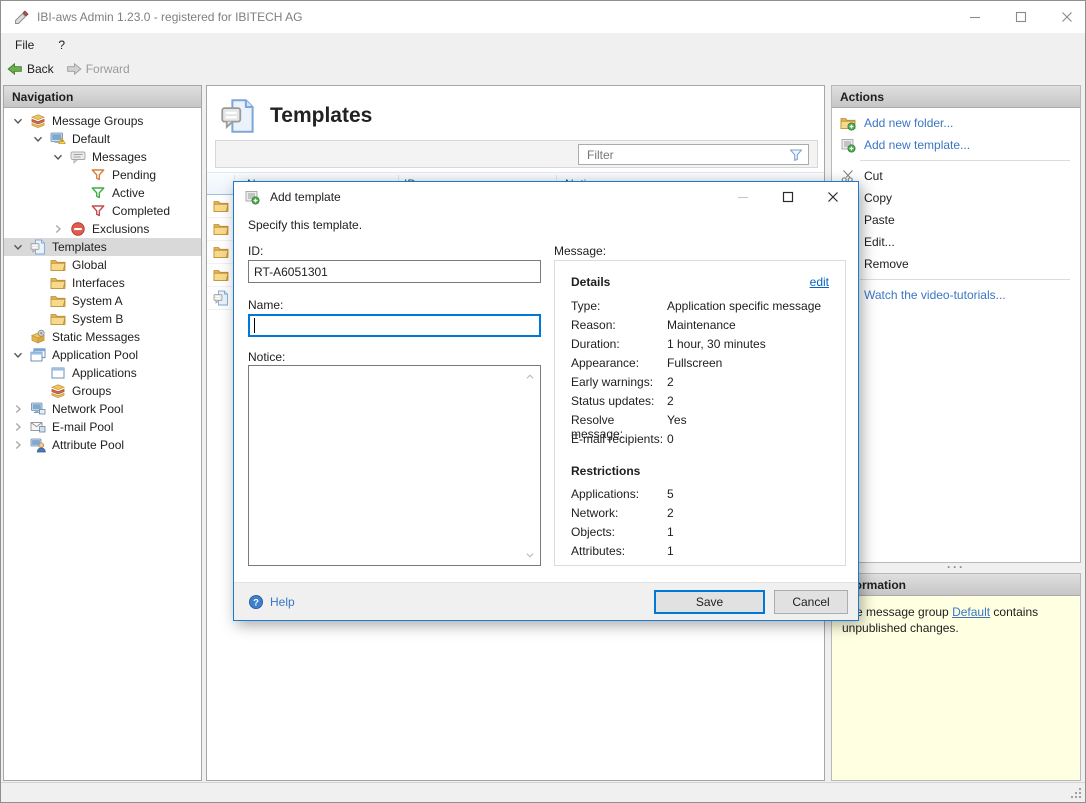 This screenshot has height=803, width=1086. What do you see at coordinates (530, 555) in the screenshot?
I see `scroll-down-icon` at bounding box center [530, 555].